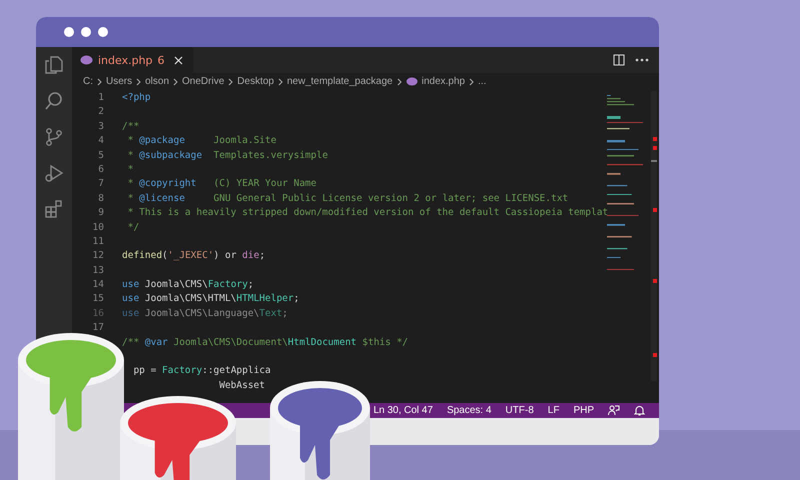 The width and height of the screenshot is (800, 480). What do you see at coordinates (255, 81) in the screenshot?
I see `breadcrumb-item: Desktop` at bounding box center [255, 81].